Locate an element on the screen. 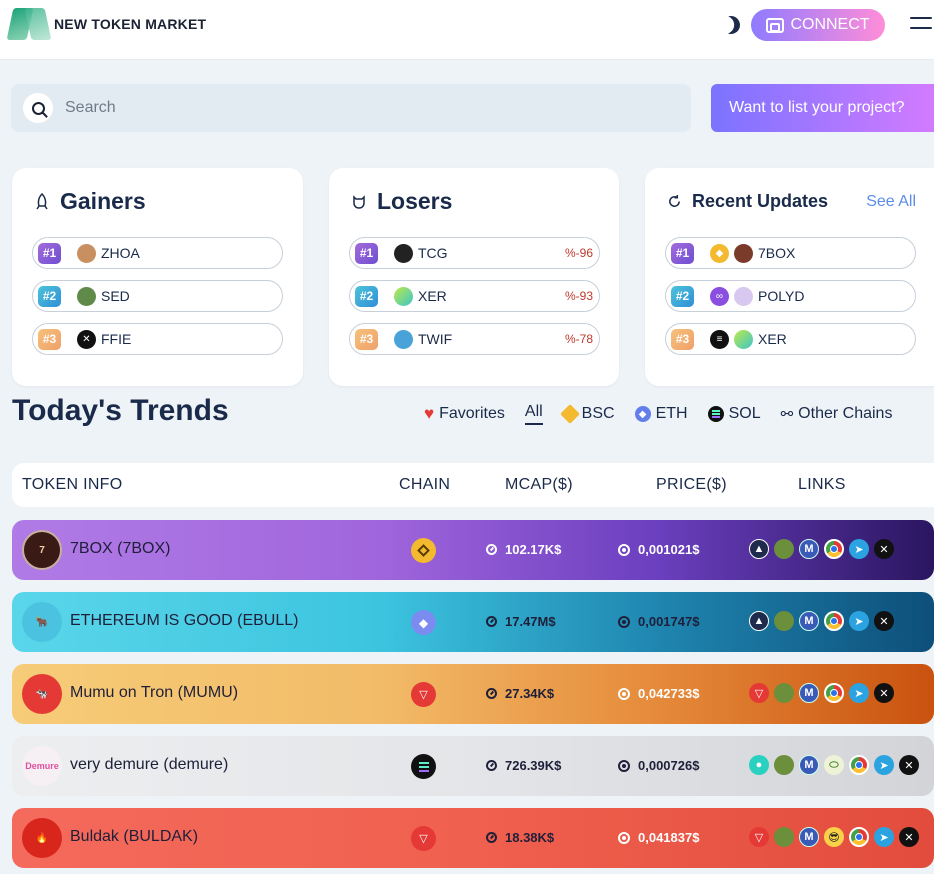  rank-badge: #1 is located at coordinates (366, 253).